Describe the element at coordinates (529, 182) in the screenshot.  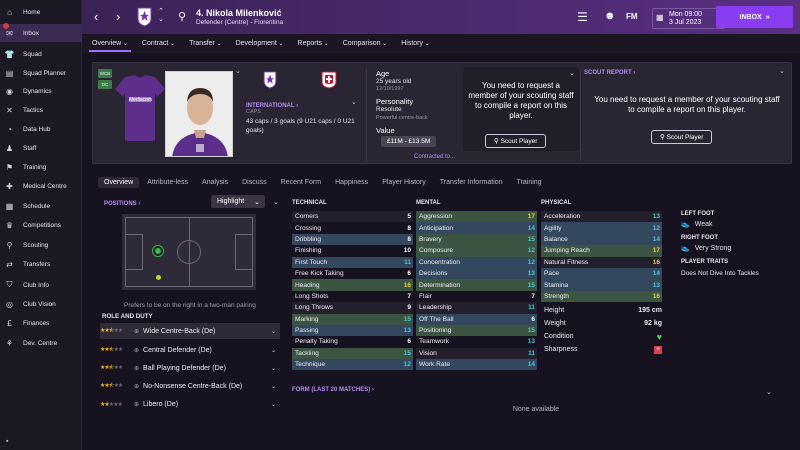
I see `subtab-training: Training` at that location.